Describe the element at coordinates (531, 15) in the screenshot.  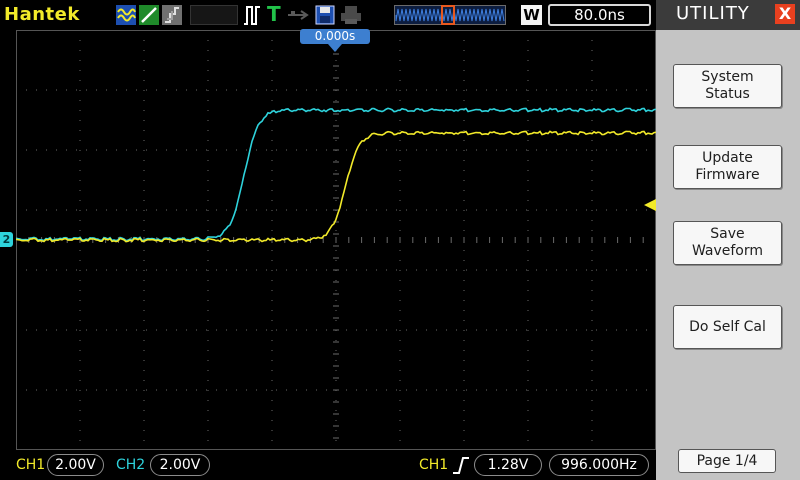
I see `window-mode-badge: W` at that location.